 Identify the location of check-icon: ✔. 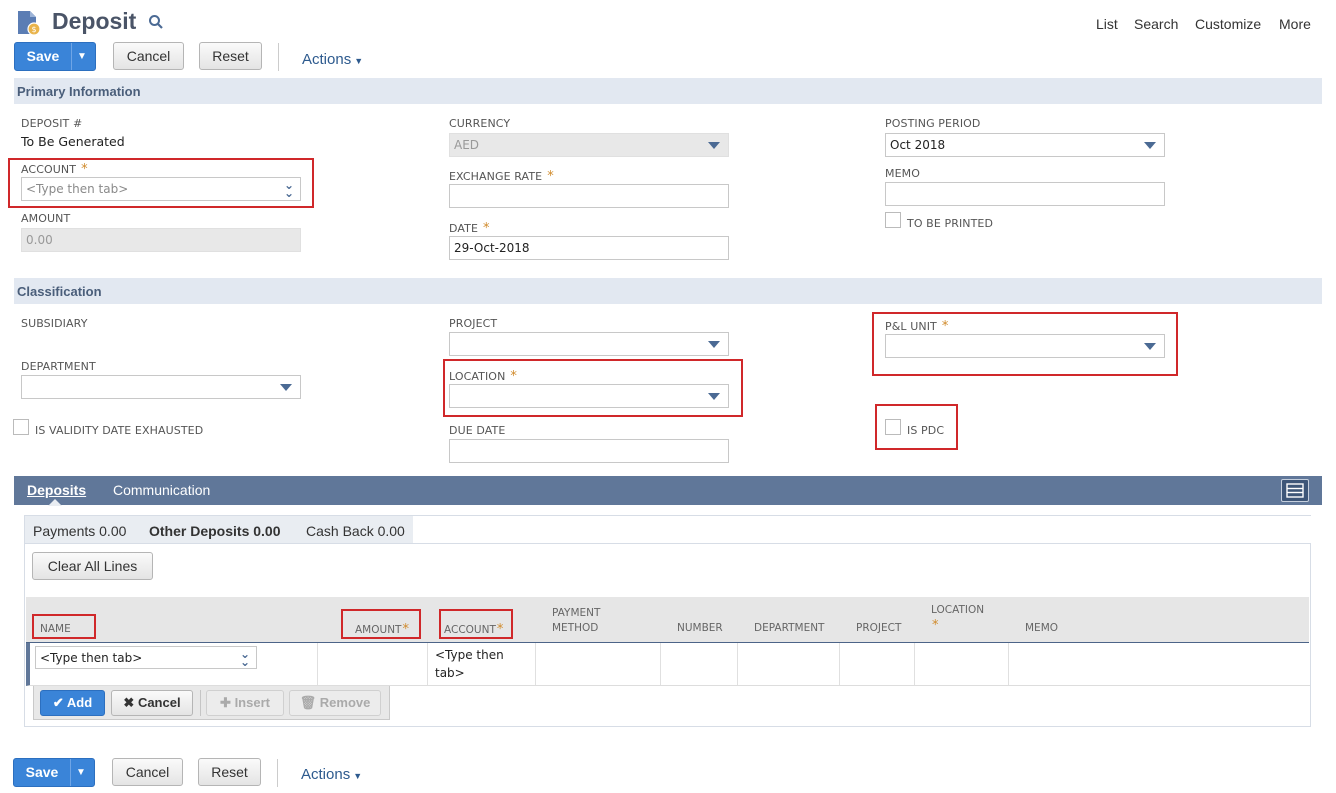
(58, 702).